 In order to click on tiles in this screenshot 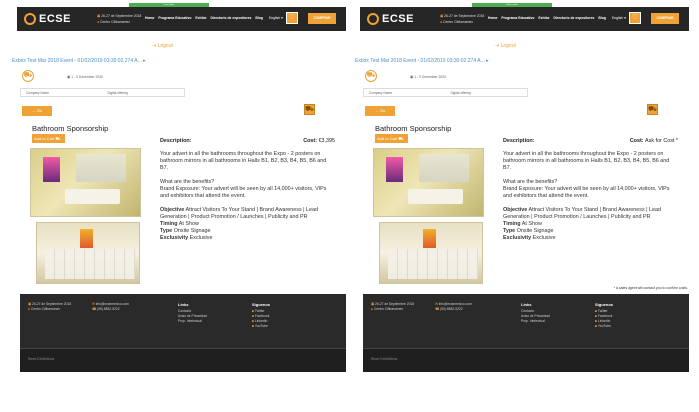, I will do `click(90, 264)`.